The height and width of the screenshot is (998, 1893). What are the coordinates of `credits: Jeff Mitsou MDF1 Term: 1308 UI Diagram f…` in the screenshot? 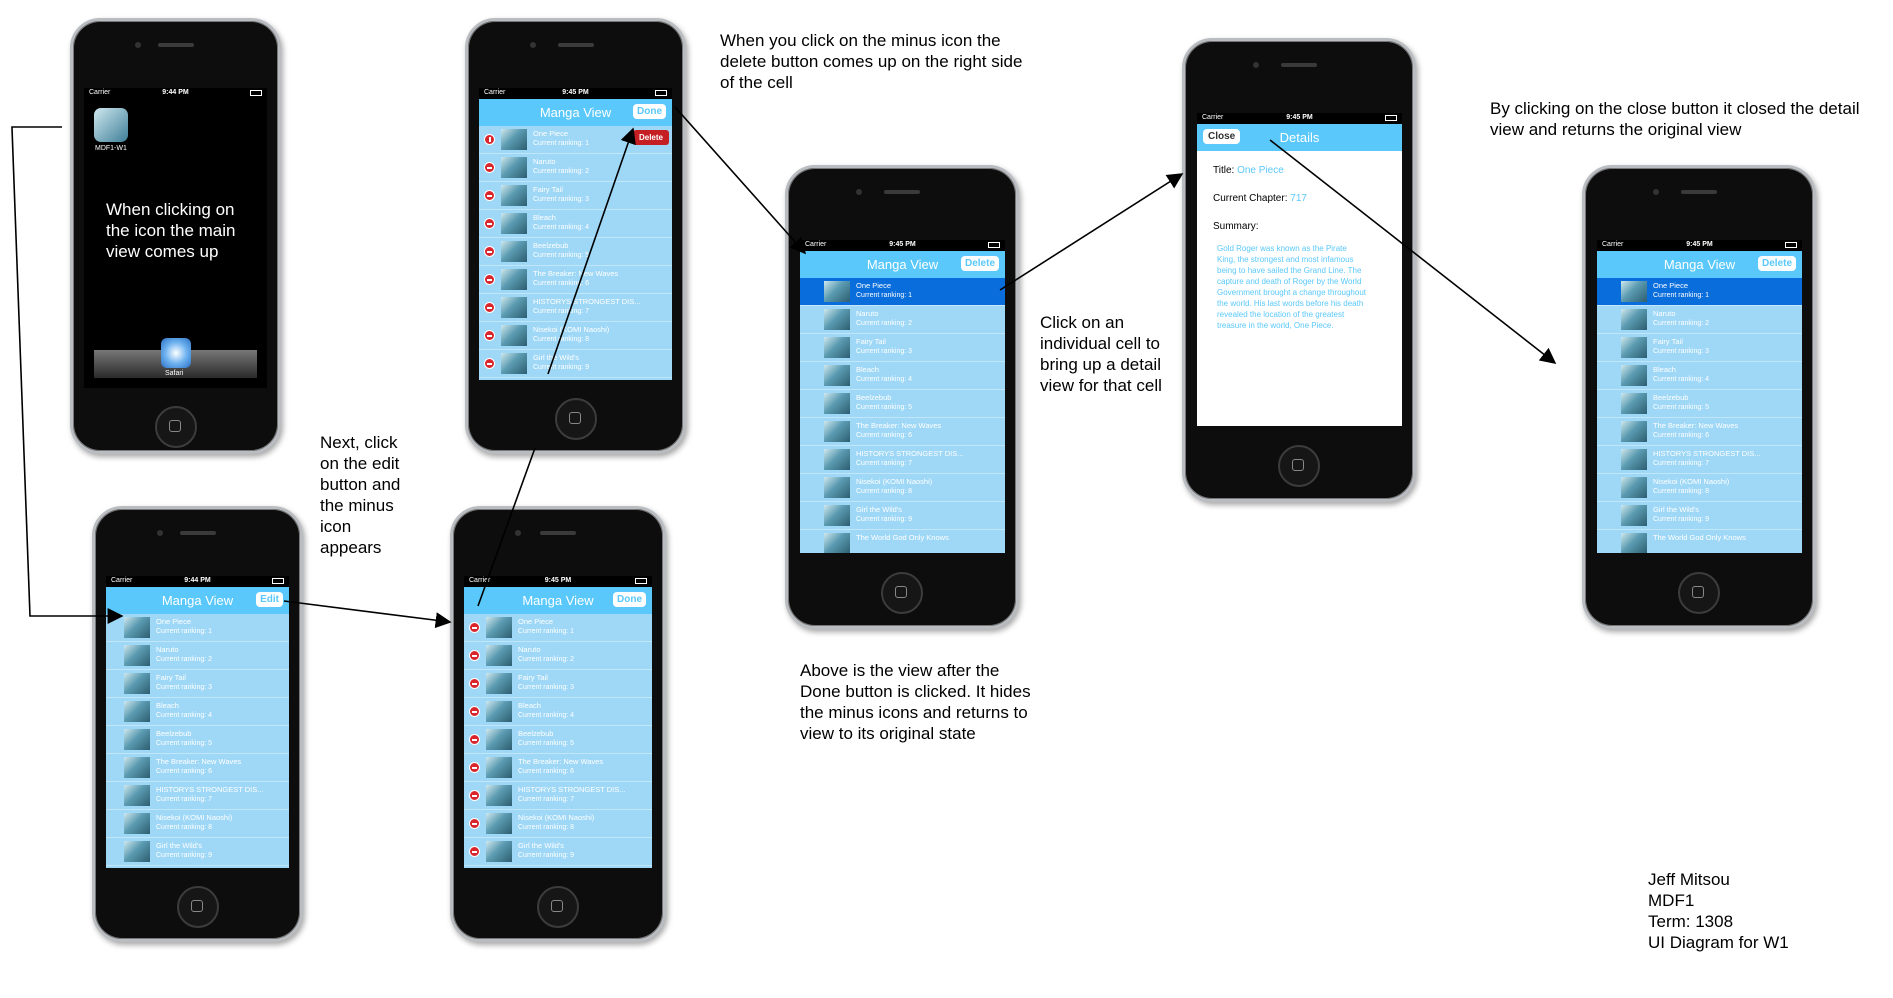 It's located at (1718, 911).